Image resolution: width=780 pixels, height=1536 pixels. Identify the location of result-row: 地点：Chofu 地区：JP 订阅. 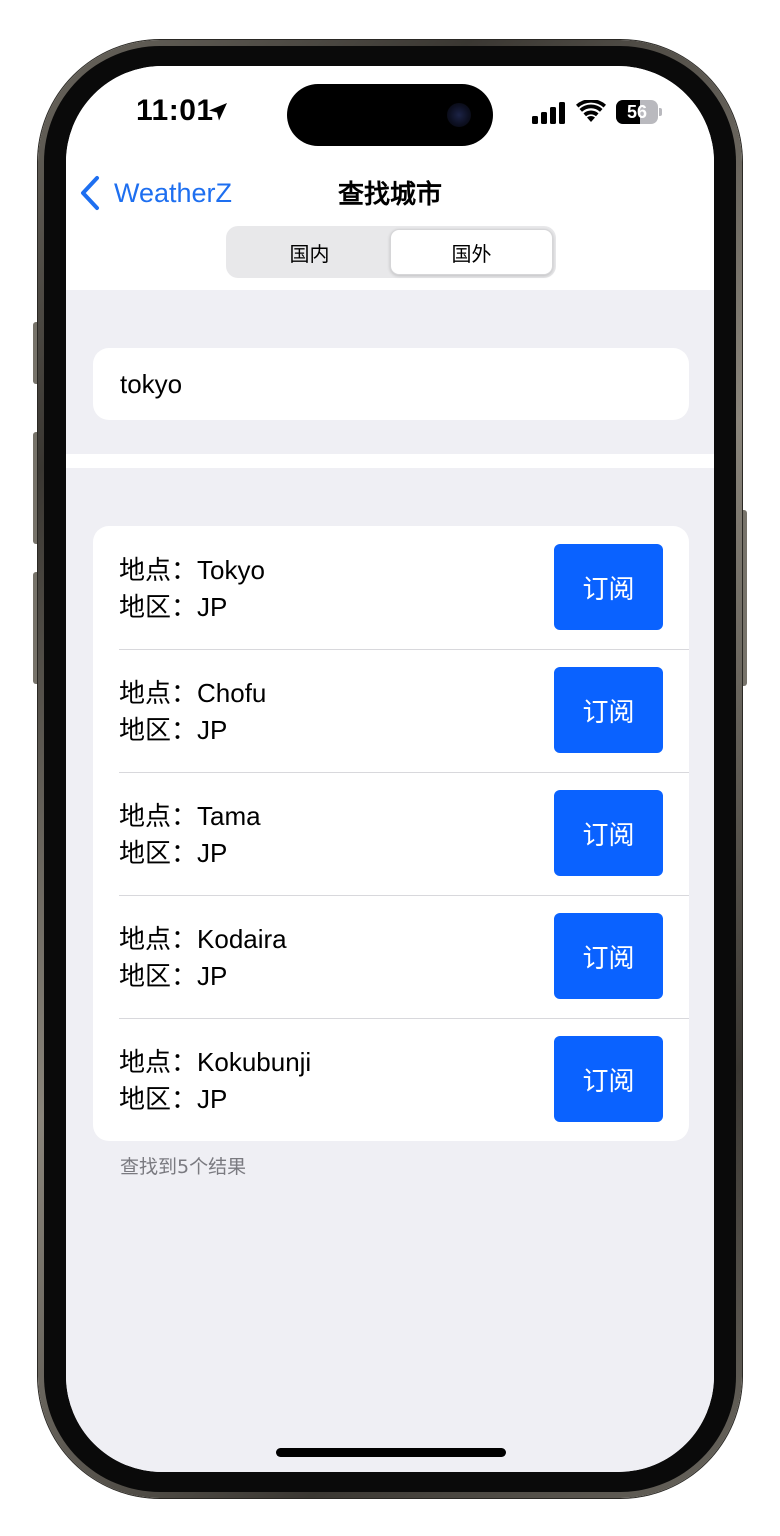
(391, 710).